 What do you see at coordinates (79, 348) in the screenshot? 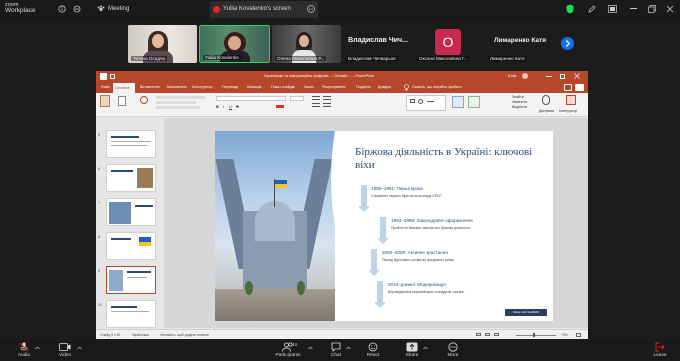
I see `video-options-chevron-icon` at bounding box center [79, 348].